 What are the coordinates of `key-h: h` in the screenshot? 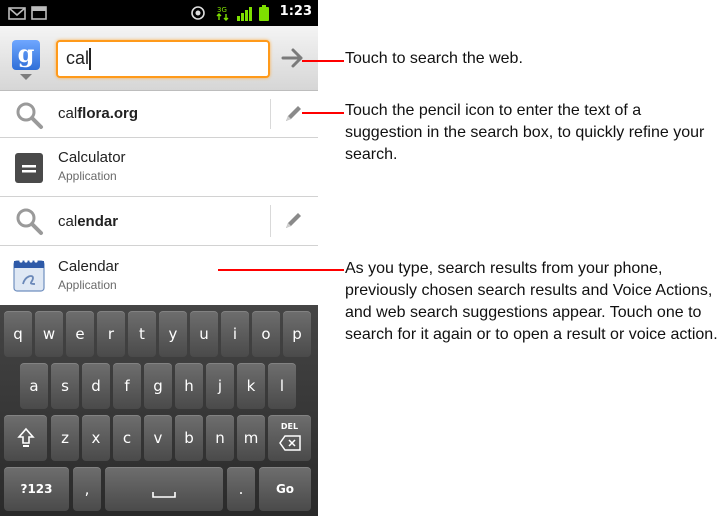 It's located at (189, 386).